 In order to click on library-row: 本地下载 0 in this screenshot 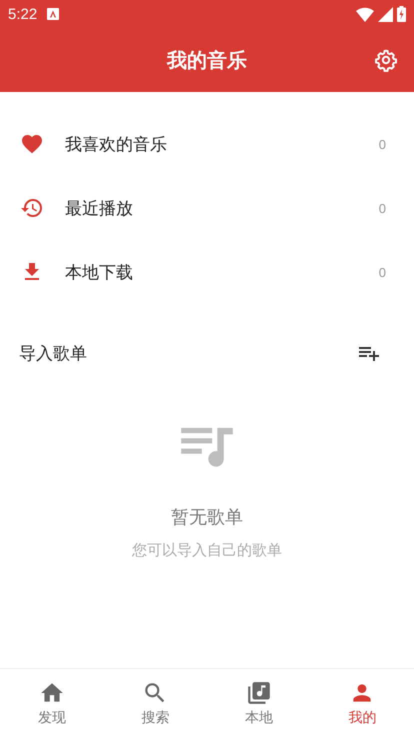, I will do `click(207, 272)`.